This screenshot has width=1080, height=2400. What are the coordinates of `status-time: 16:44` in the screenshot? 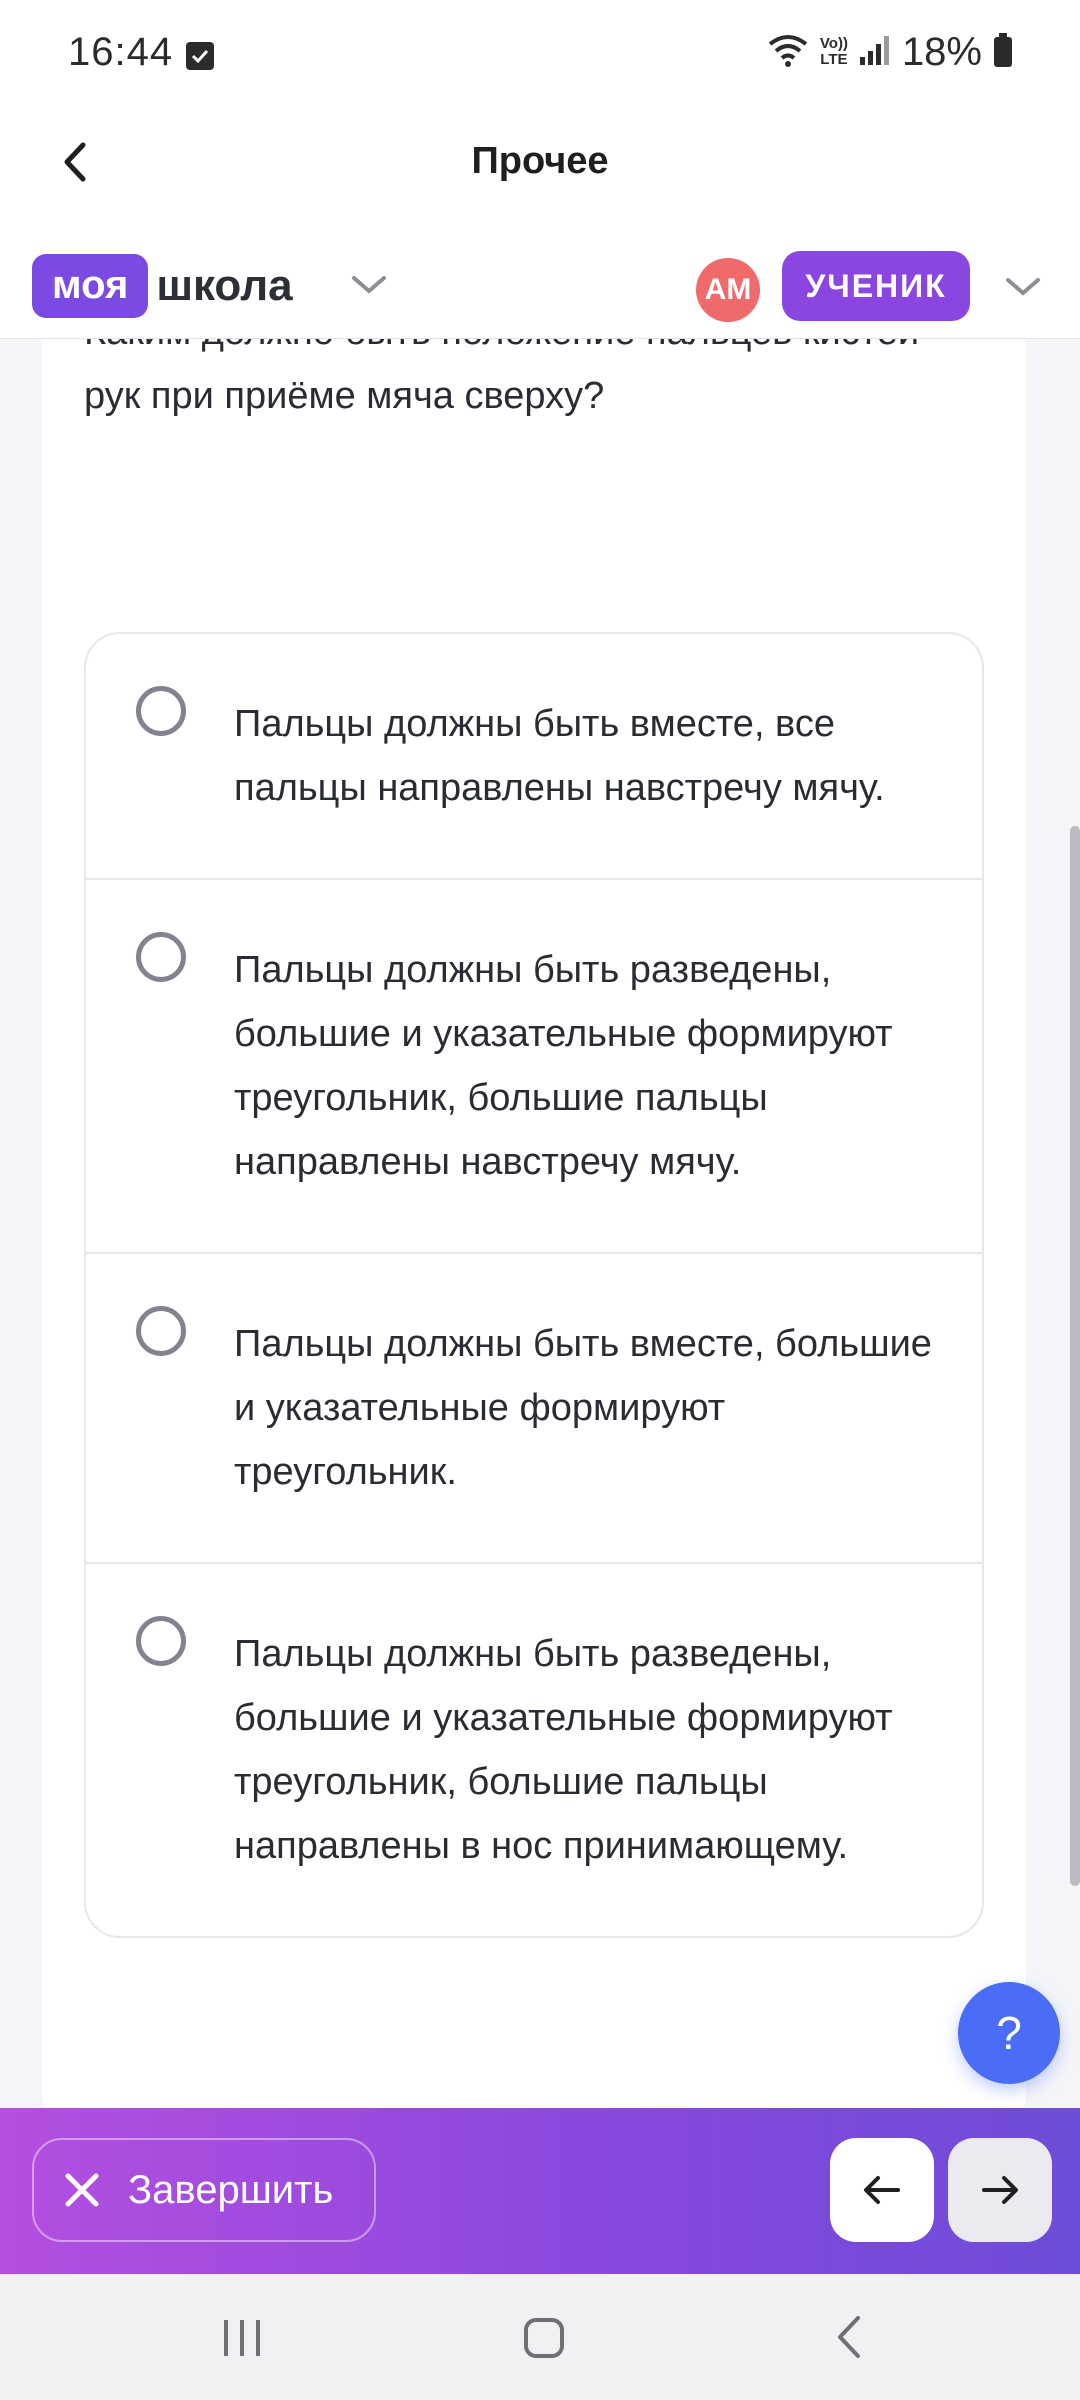 It's located at (121, 52).